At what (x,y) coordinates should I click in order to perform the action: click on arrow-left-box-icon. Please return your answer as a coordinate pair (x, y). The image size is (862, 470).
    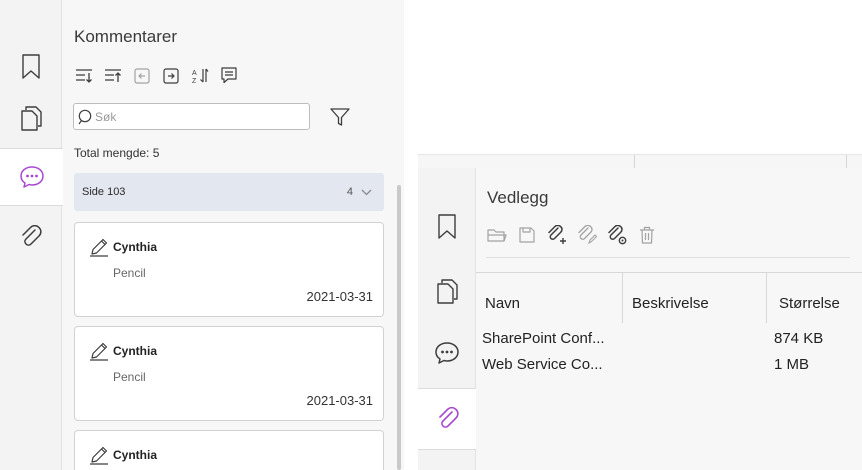
    Looking at the image, I should click on (141, 75).